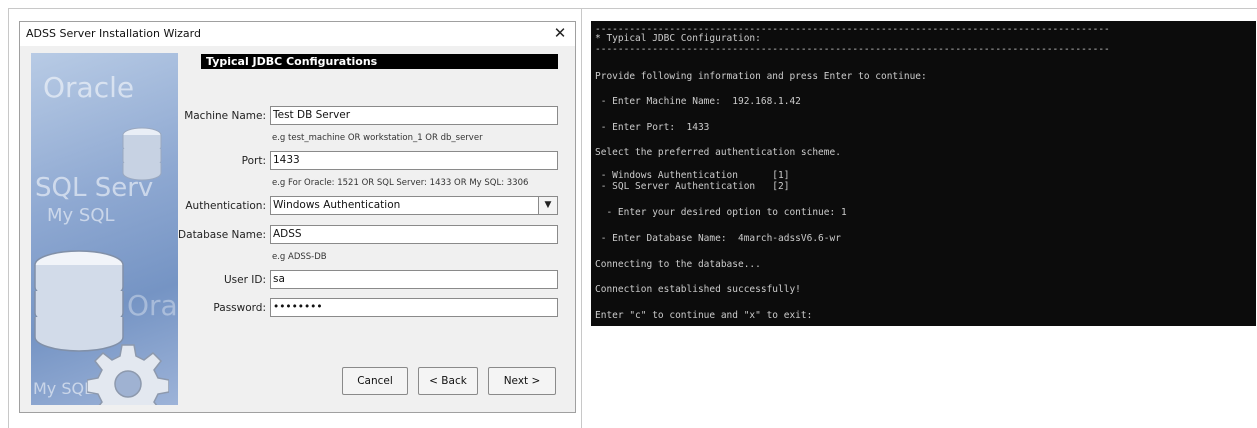 The image size is (1257, 428). Describe the element at coordinates (581, 218) in the screenshot. I see `table-border-divider` at that location.